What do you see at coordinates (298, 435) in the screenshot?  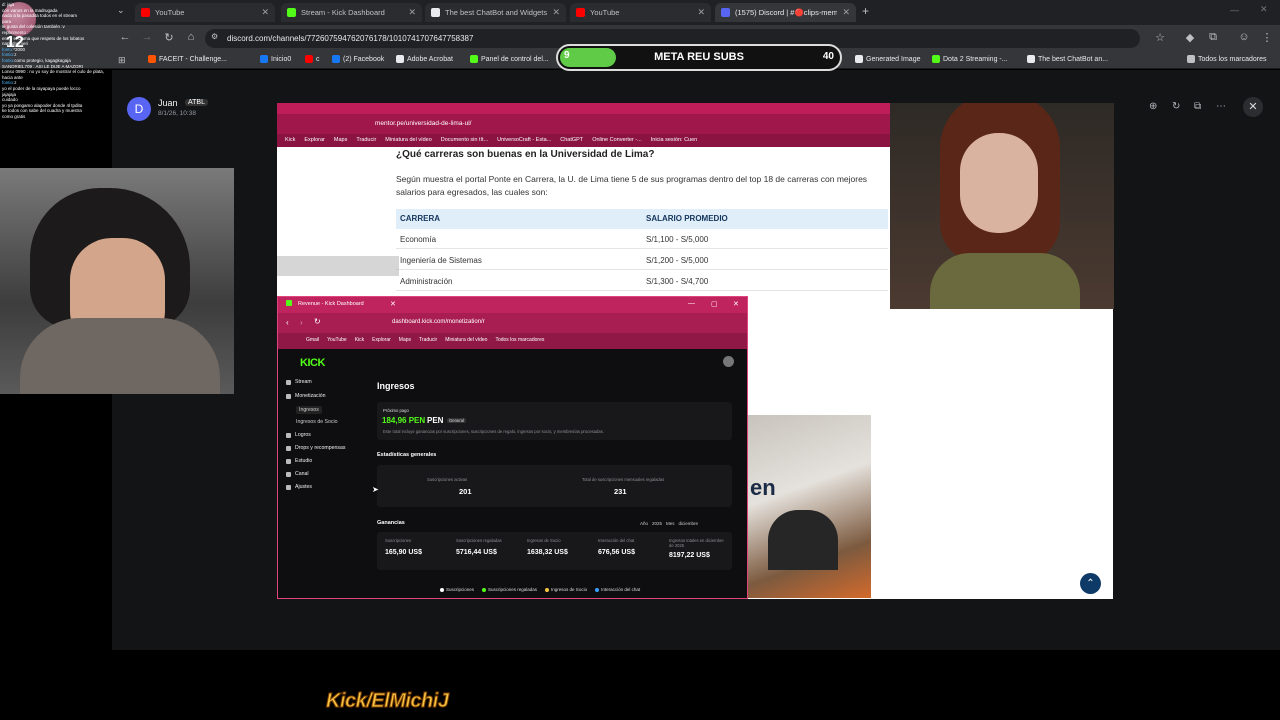 I see `kick-nav-item: Logros` at bounding box center [298, 435].